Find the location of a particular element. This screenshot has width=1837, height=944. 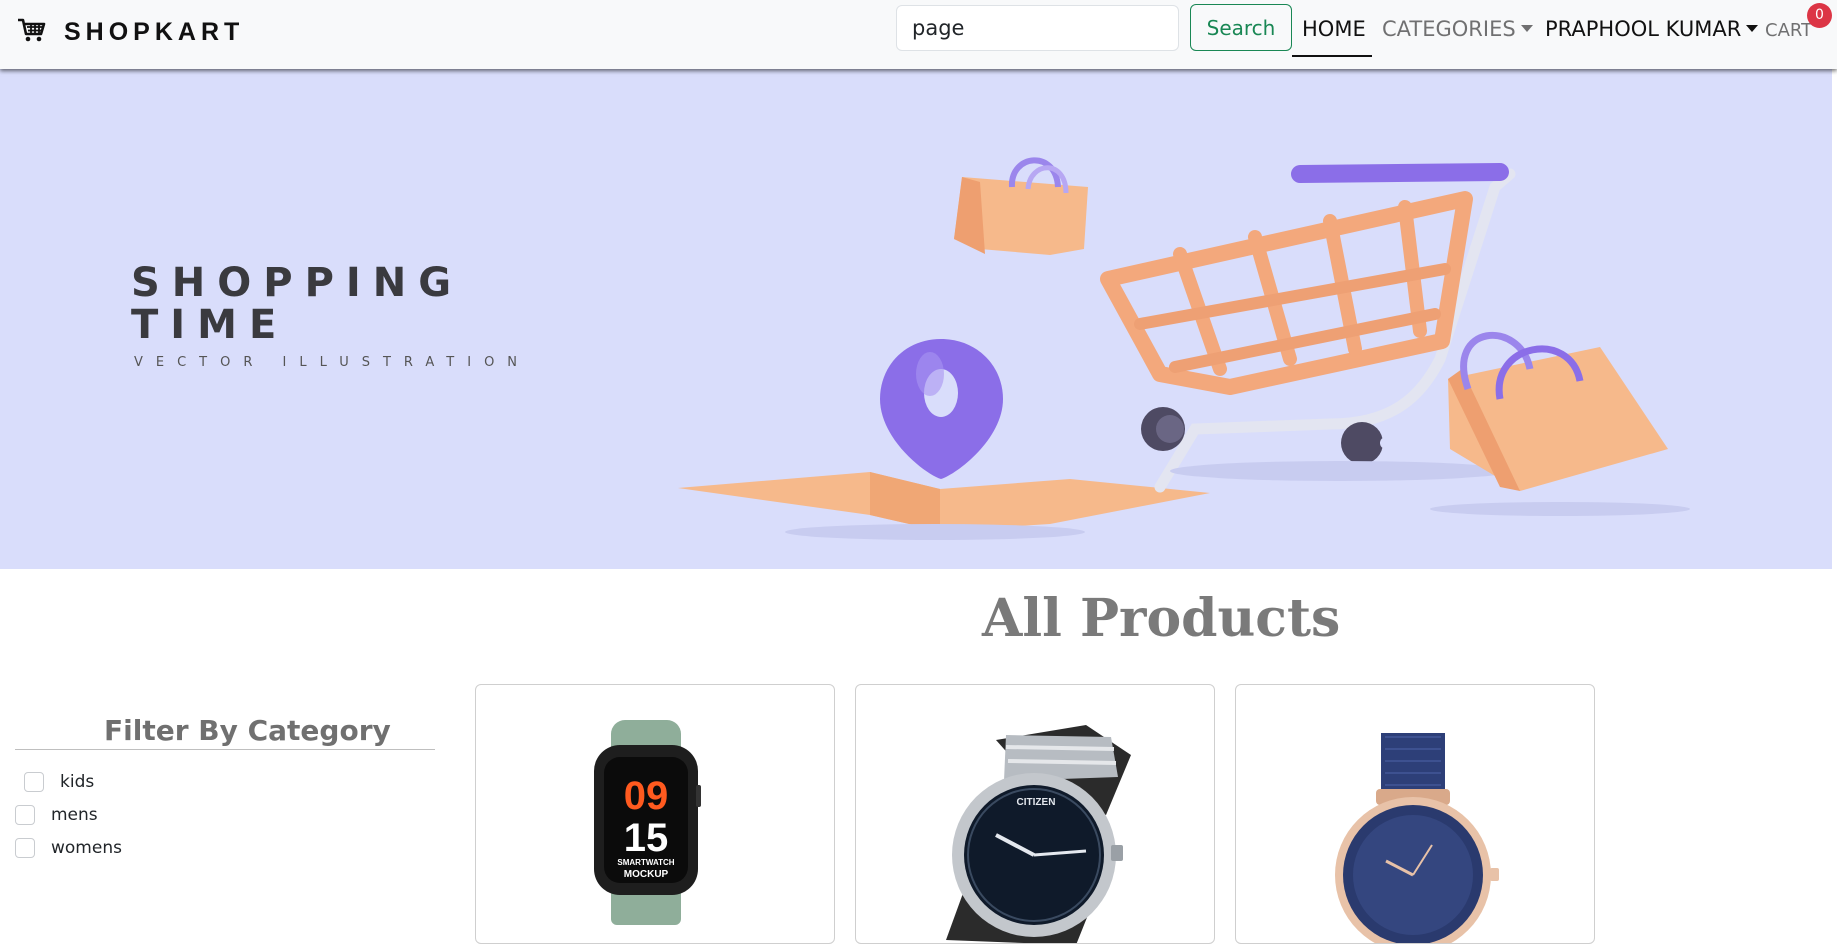

brand-name: SHOPKART is located at coordinates (154, 32).